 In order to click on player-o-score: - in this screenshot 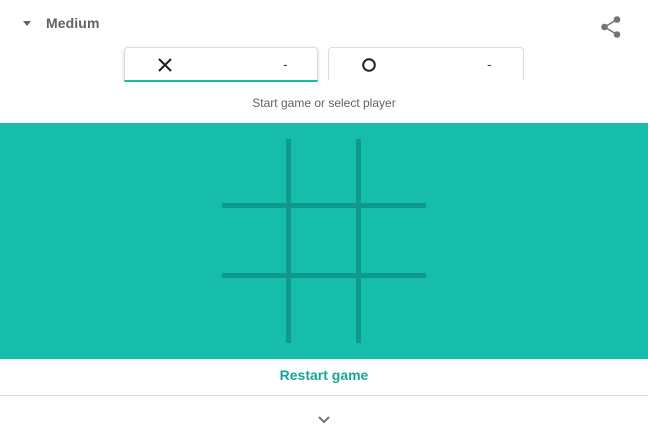, I will do `click(489, 64)`.